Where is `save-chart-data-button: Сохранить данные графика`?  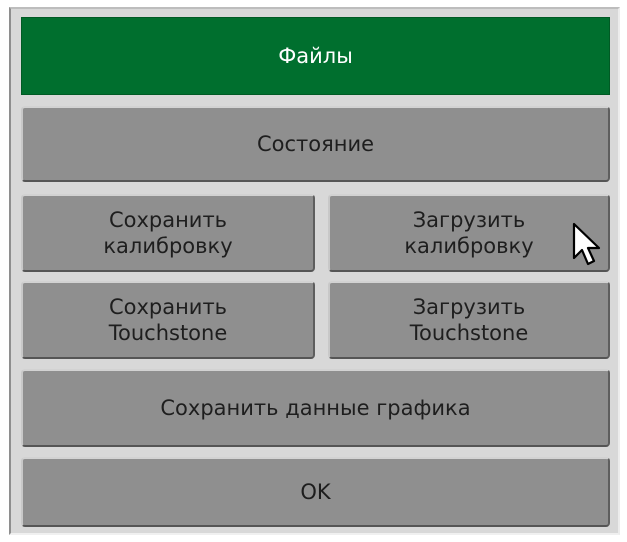
save-chart-data-button: Сохранить данные графика is located at coordinates (315, 408).